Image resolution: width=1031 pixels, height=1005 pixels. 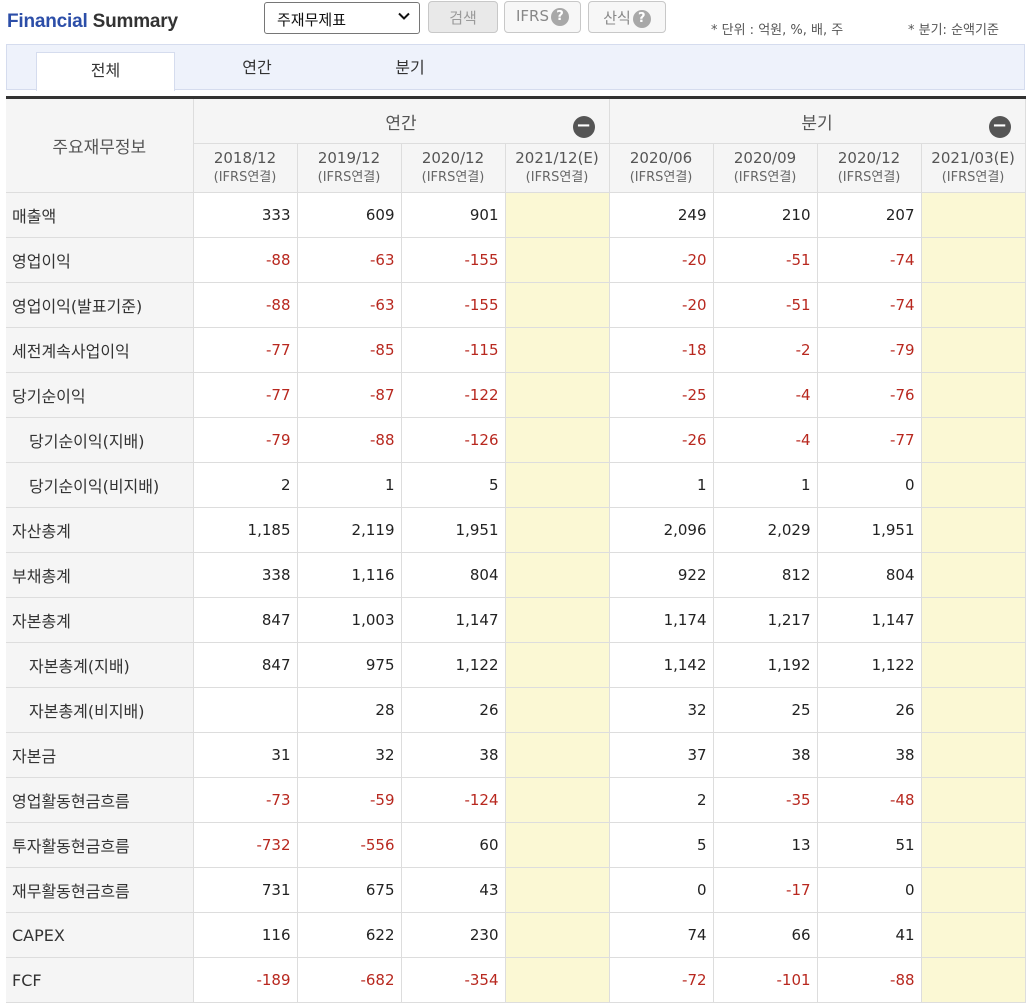 What do you see at coordinates (100, 215) in the screenshot?
I see `row-label: 매출액` at bounding box center [100, 215].